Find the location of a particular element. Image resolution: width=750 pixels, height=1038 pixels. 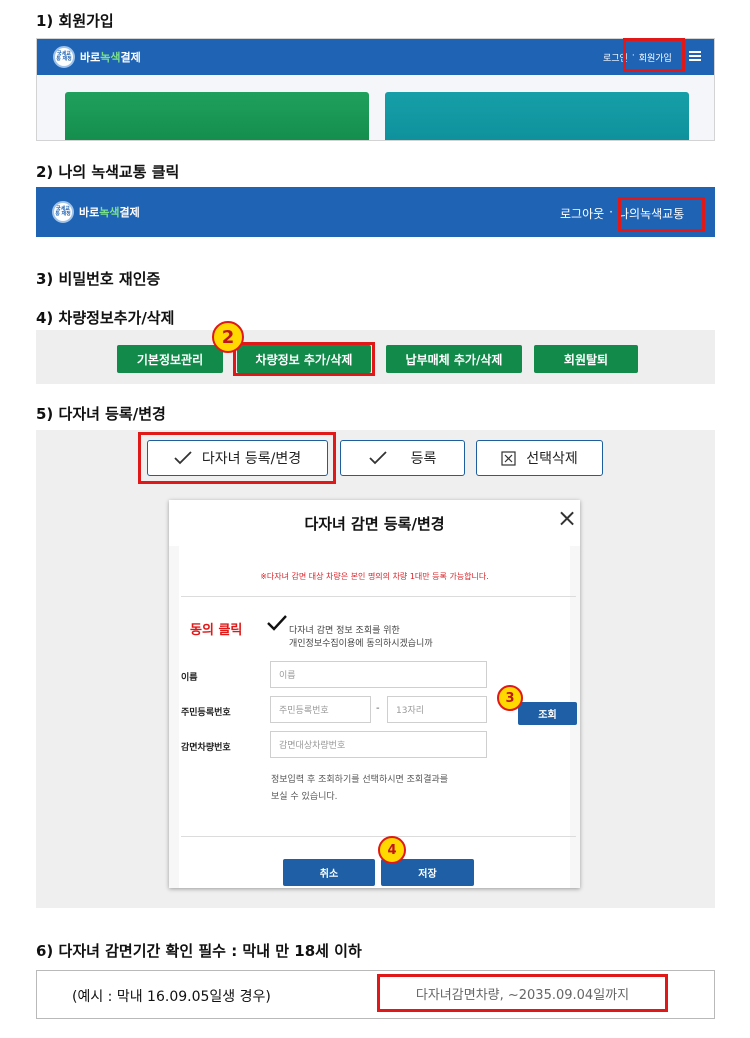

checkbox-x-icon is located at coordinates (508, 458).